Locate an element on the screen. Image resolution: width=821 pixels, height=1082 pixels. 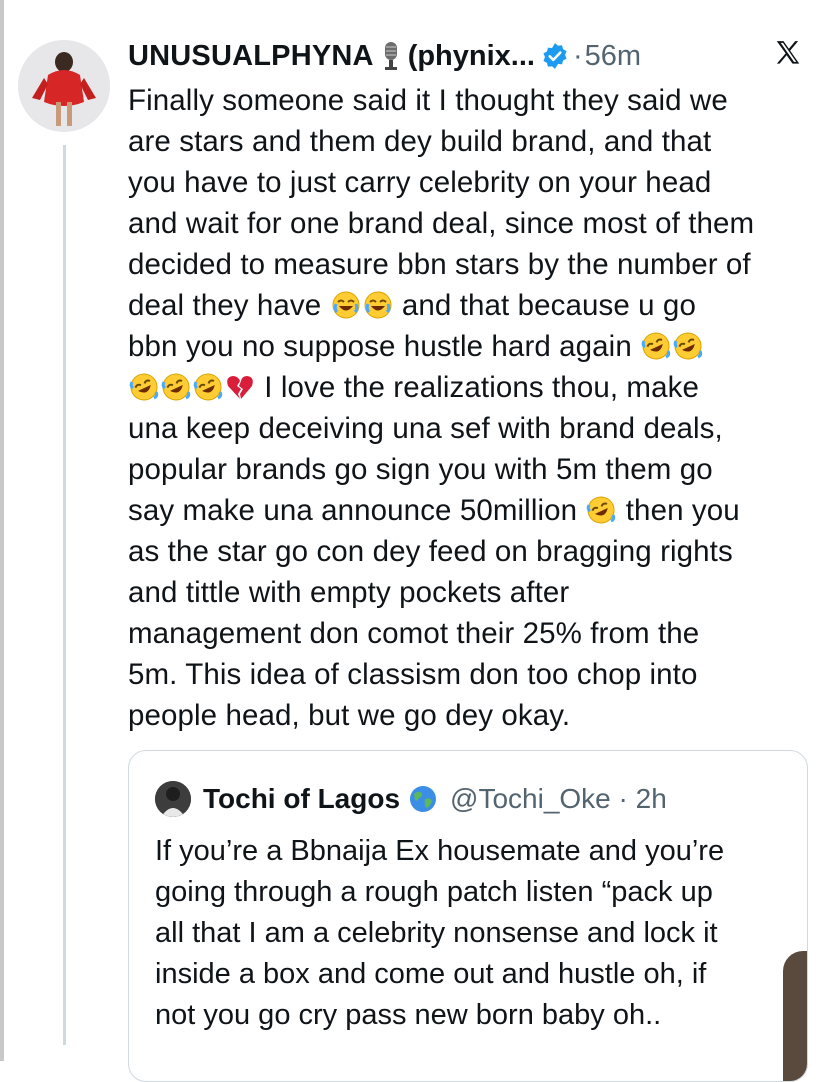
microphone-icon is located at coordinates (391, 56).